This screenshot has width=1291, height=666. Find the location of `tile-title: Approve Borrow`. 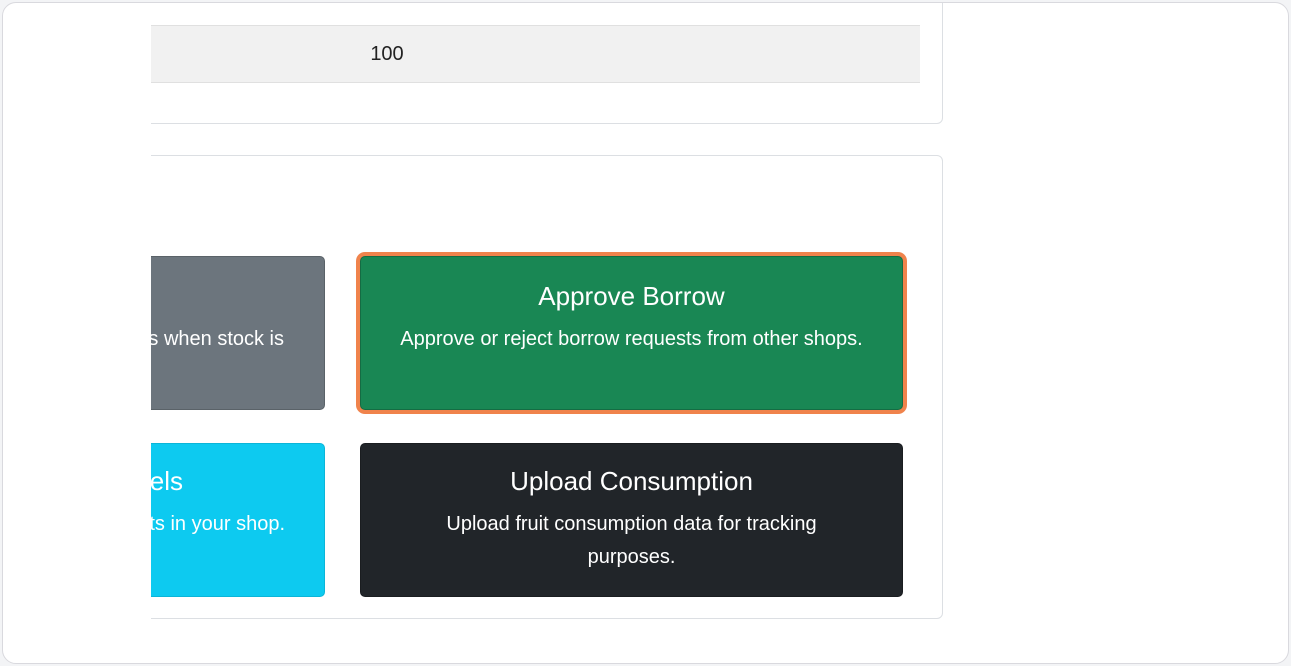

tile-title: Approve Borrow is located at coordinates (631, 296).